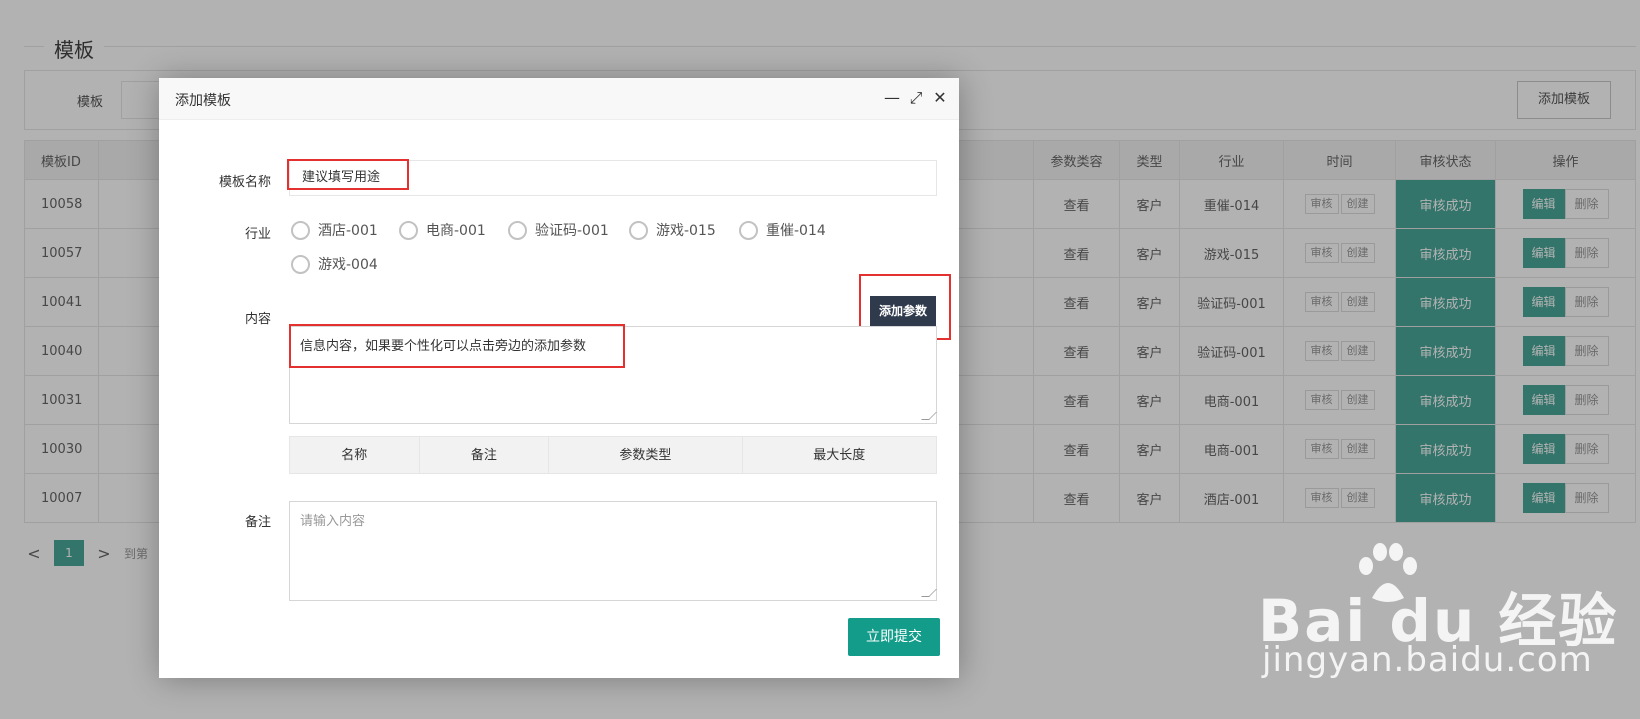 The height and width of the screenshot is (719, 1640). What do you see at coordinates (894, 637) in the screenshot?
I see `submit-button: 立即提交` at bounding box center [894, 637].